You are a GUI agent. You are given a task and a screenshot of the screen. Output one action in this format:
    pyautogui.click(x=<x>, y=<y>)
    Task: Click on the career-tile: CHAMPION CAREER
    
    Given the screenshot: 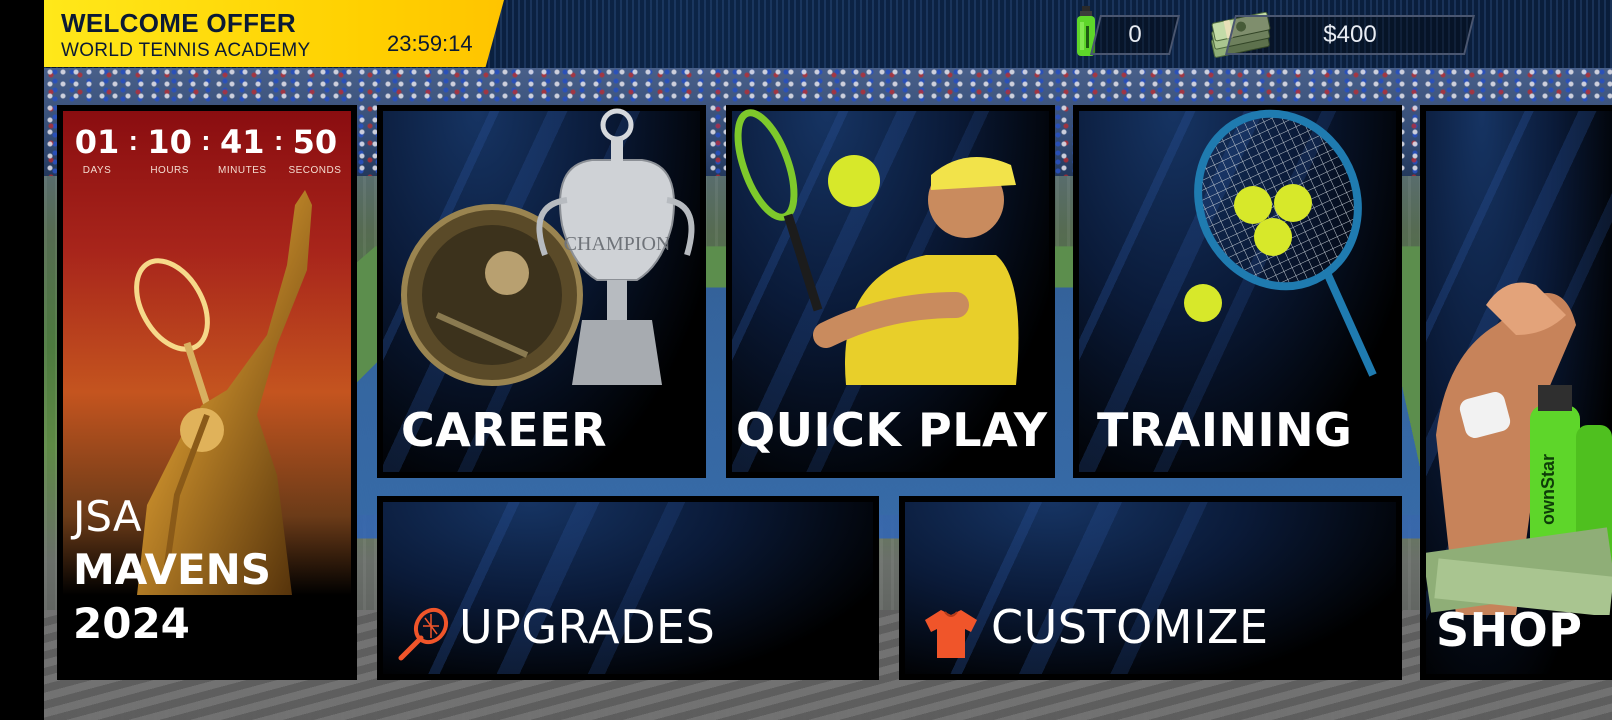 What is the action you would take?
    pyautogui.click(x=541, y=291)
    